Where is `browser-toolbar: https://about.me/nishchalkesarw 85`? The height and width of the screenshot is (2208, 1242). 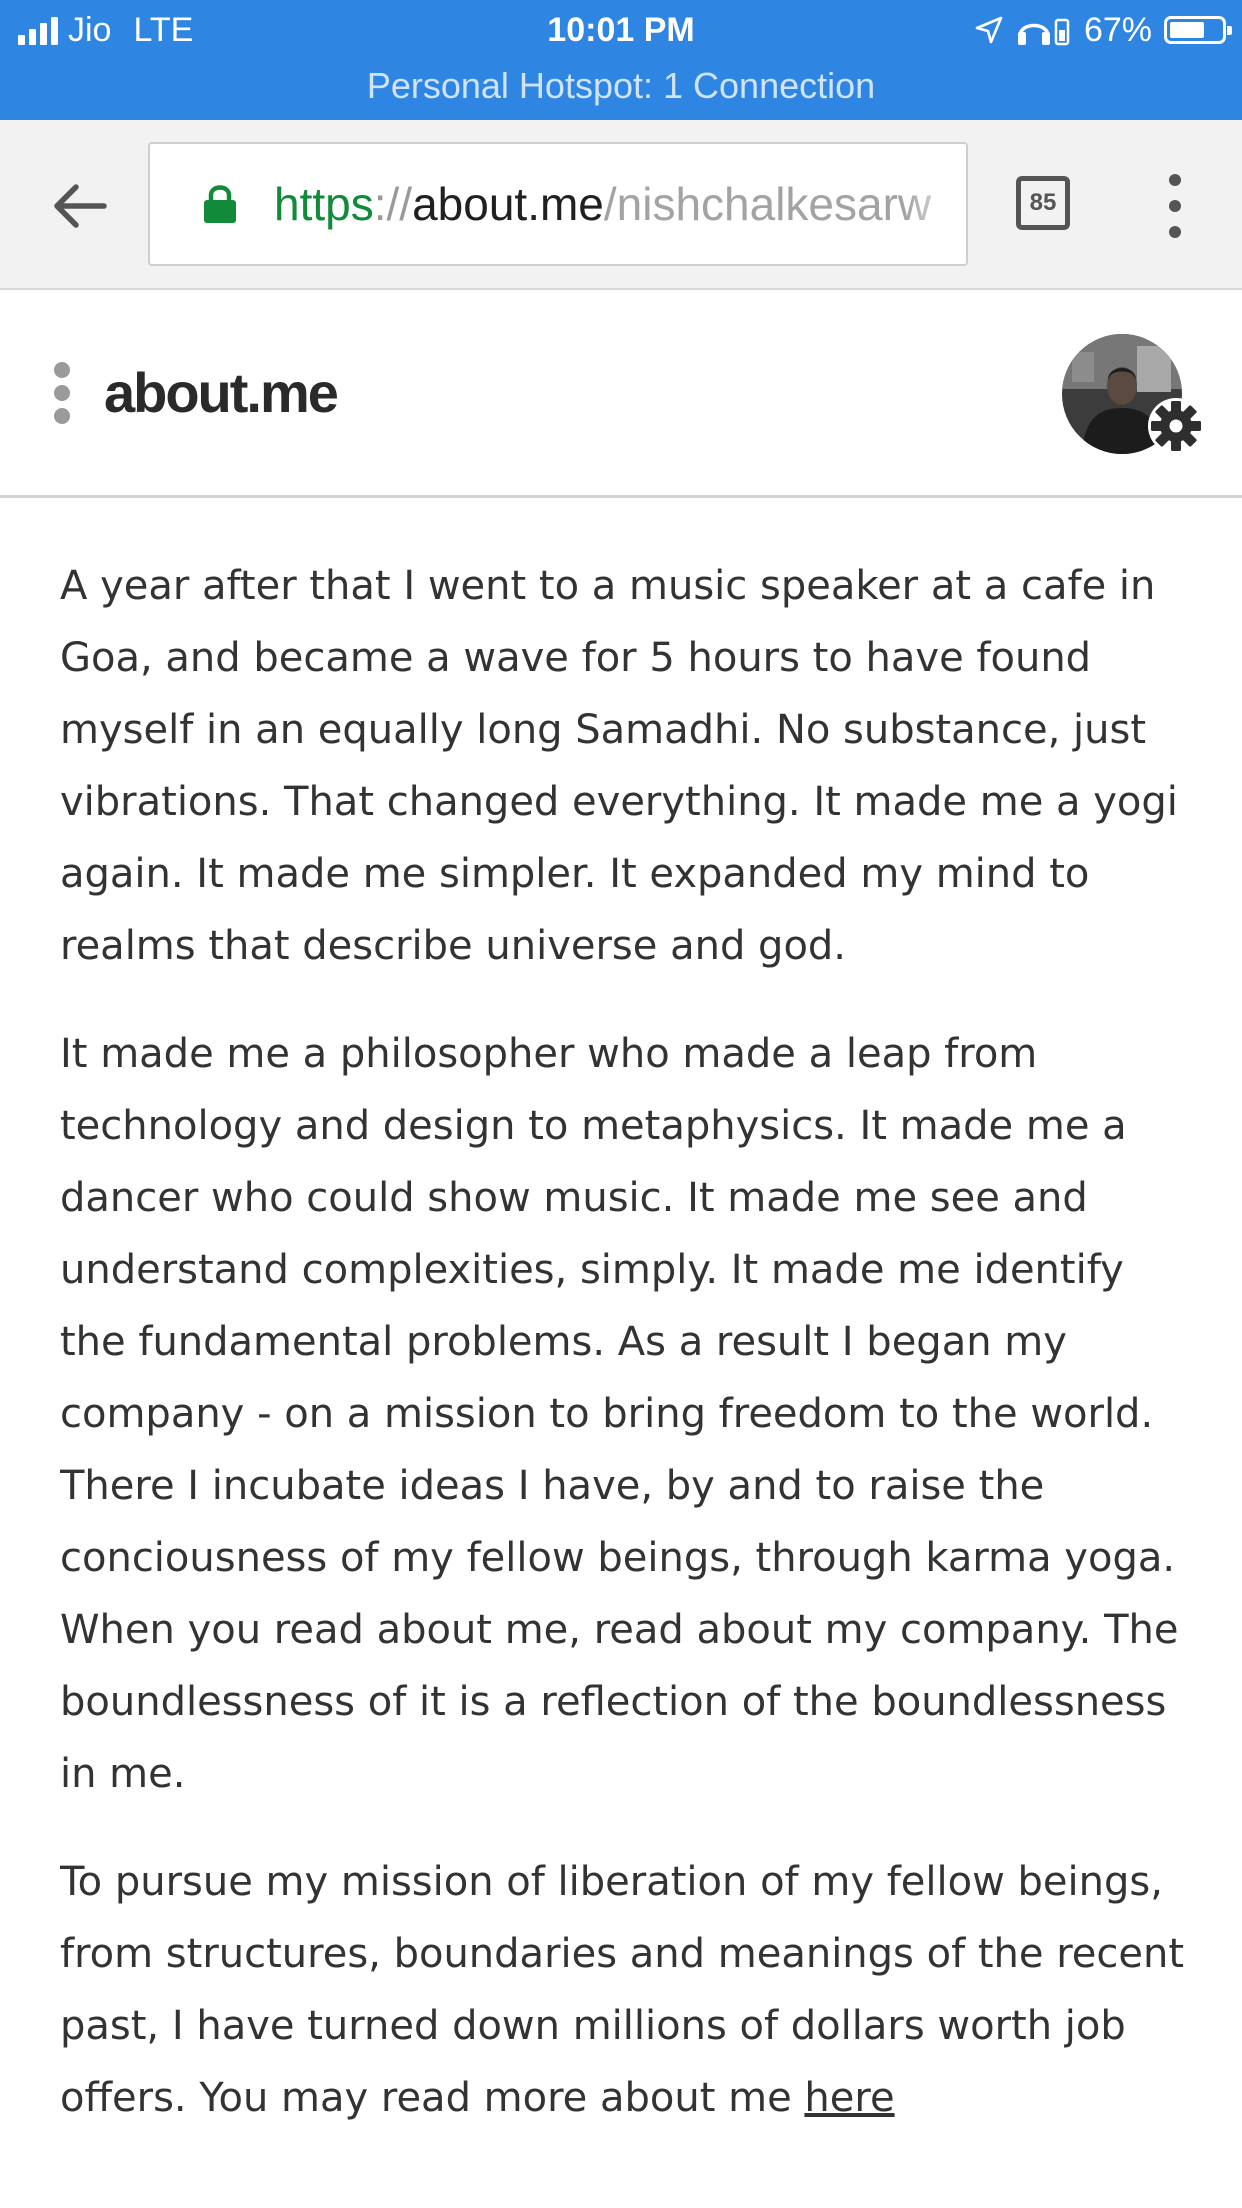
browser-toolbar: https://about.me/nishchalkesarw 85 is located at coordinates (621, 205).